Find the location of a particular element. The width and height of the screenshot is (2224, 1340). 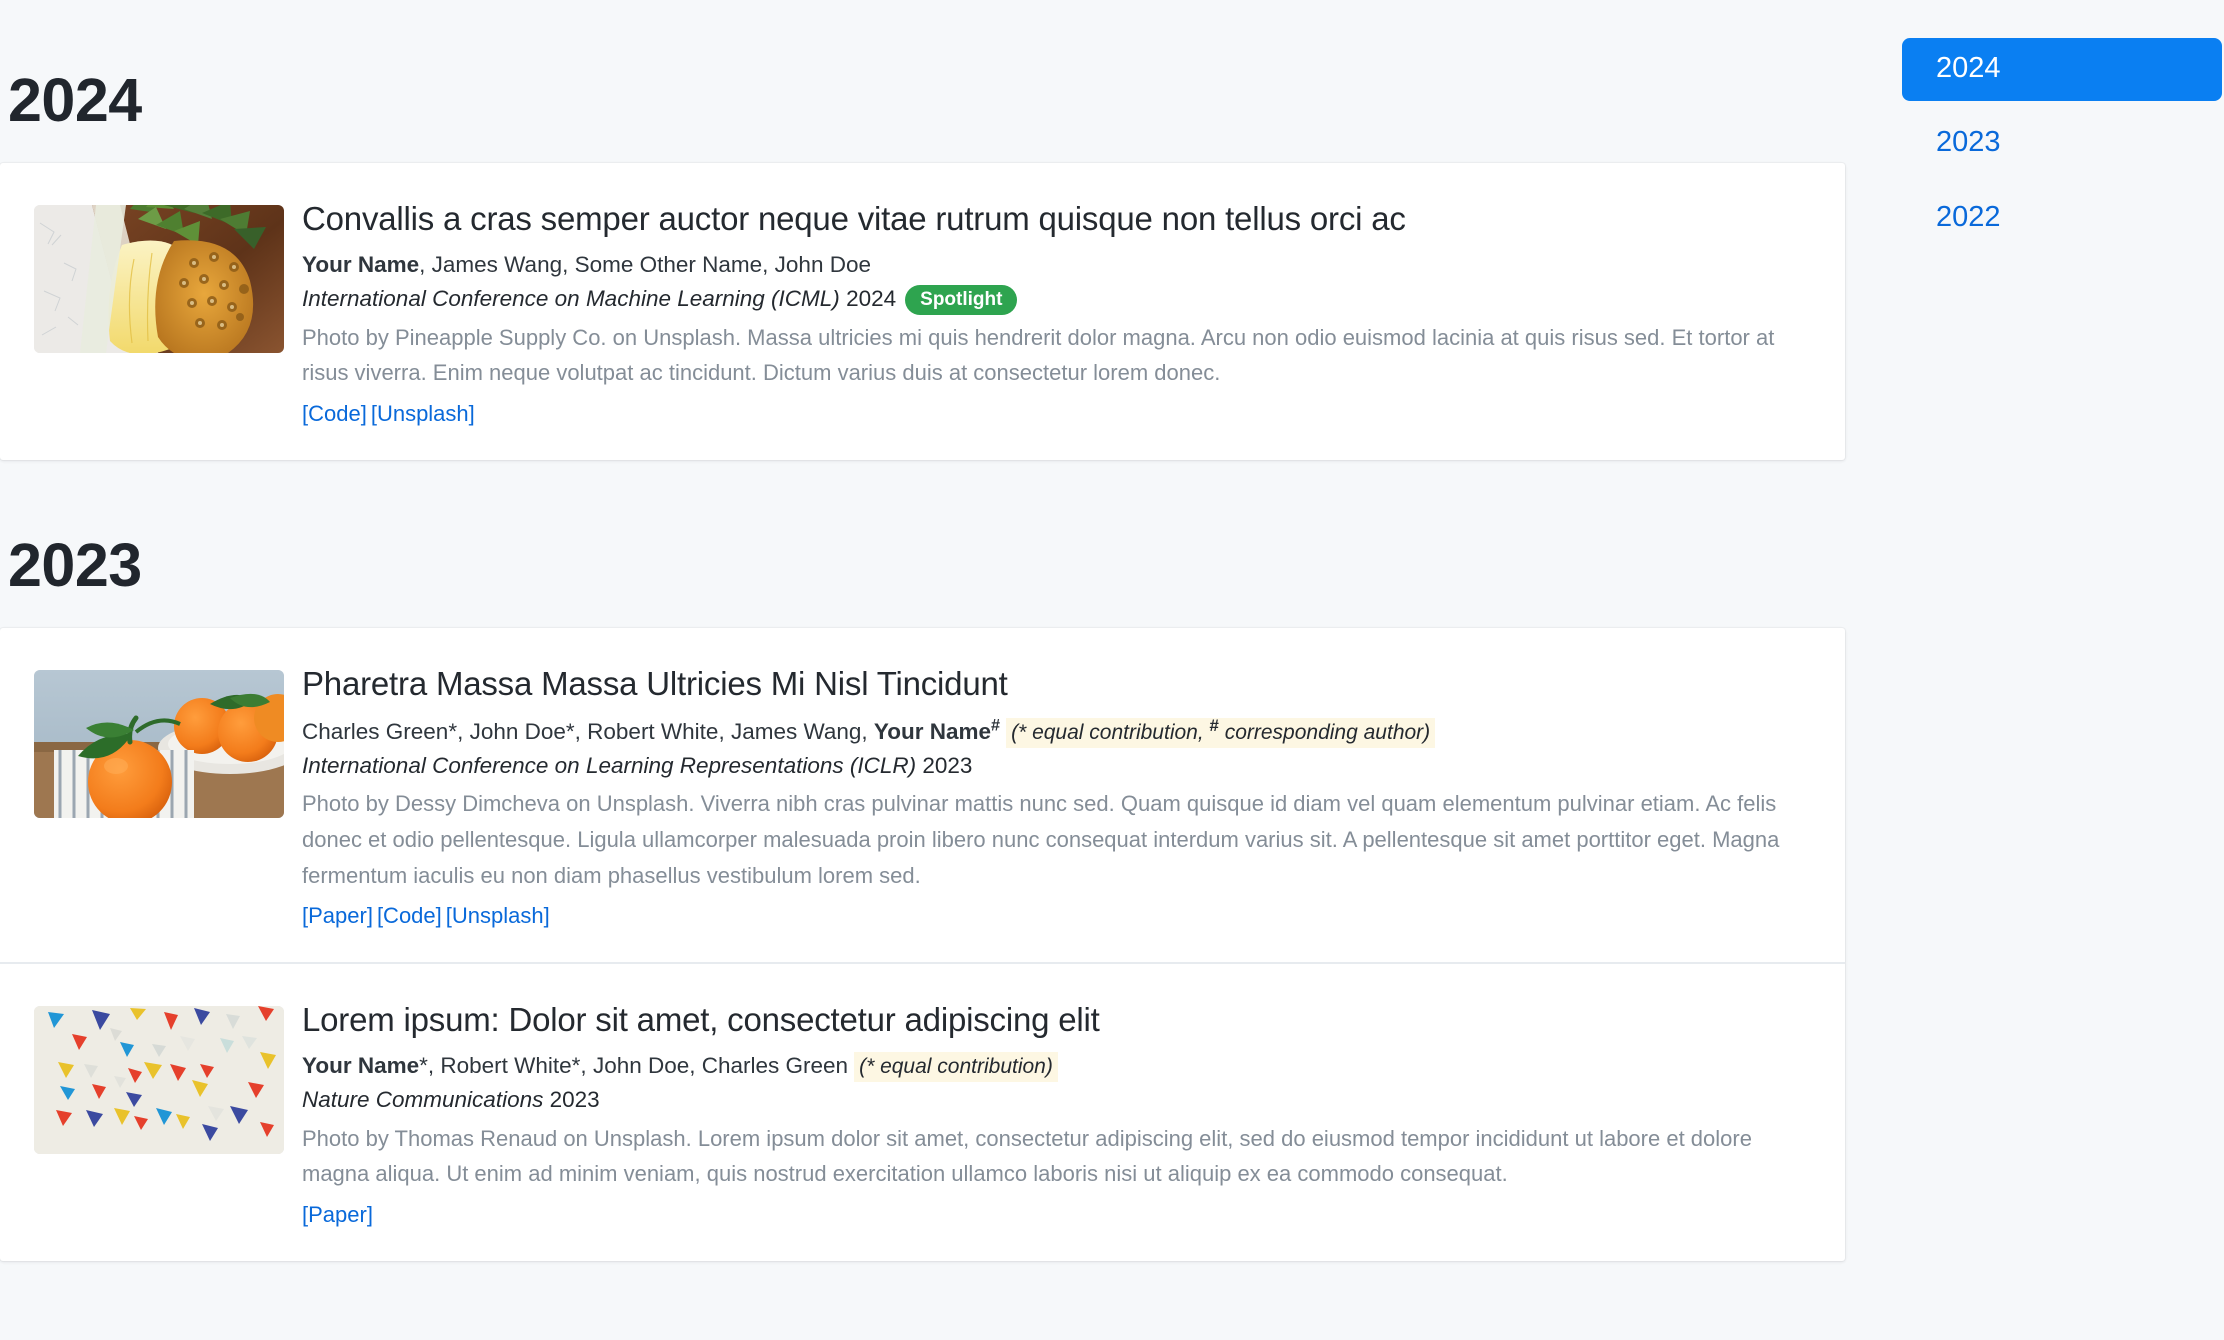

venue-name: Nature Communications is located at coordinates (423, 1100).